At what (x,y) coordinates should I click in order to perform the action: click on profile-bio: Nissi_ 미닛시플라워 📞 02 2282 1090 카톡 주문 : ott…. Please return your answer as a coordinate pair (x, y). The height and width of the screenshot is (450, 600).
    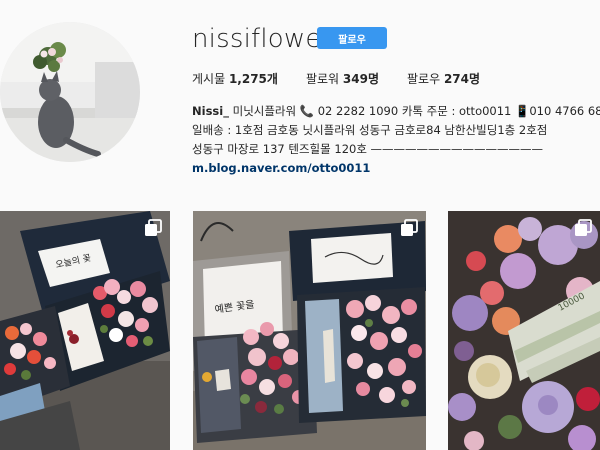
    Looking at the image, I should click on (396, 140).